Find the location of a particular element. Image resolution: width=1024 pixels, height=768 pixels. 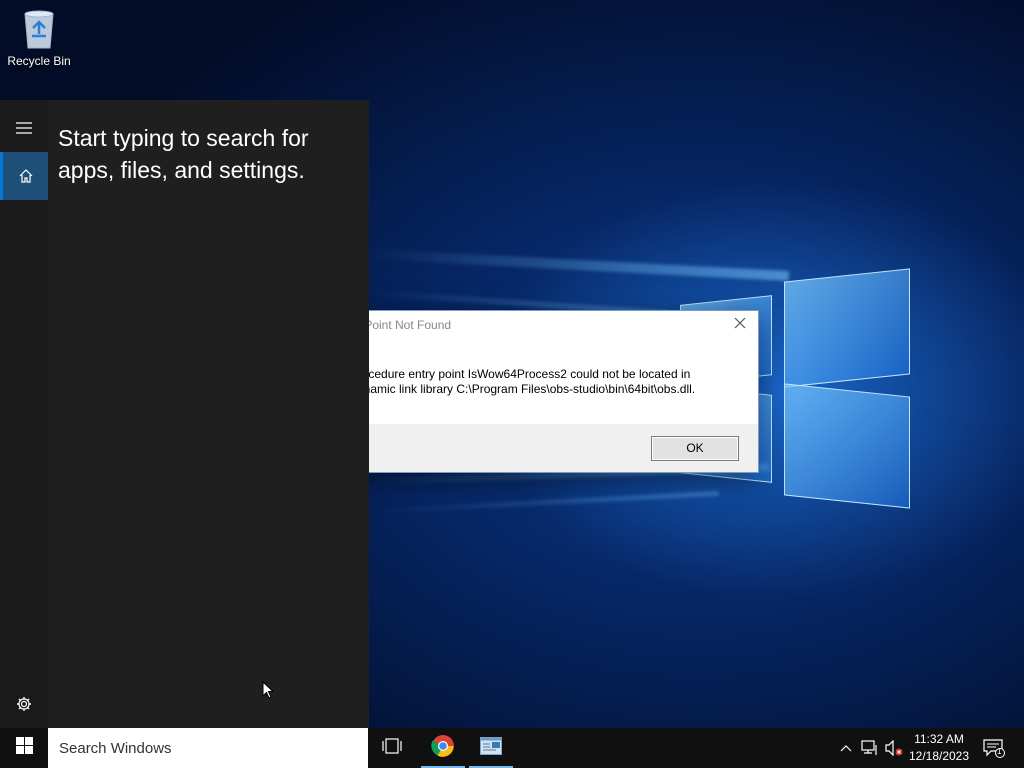

clock-date: 12/18/2023 is located at coordinates (939, 756).